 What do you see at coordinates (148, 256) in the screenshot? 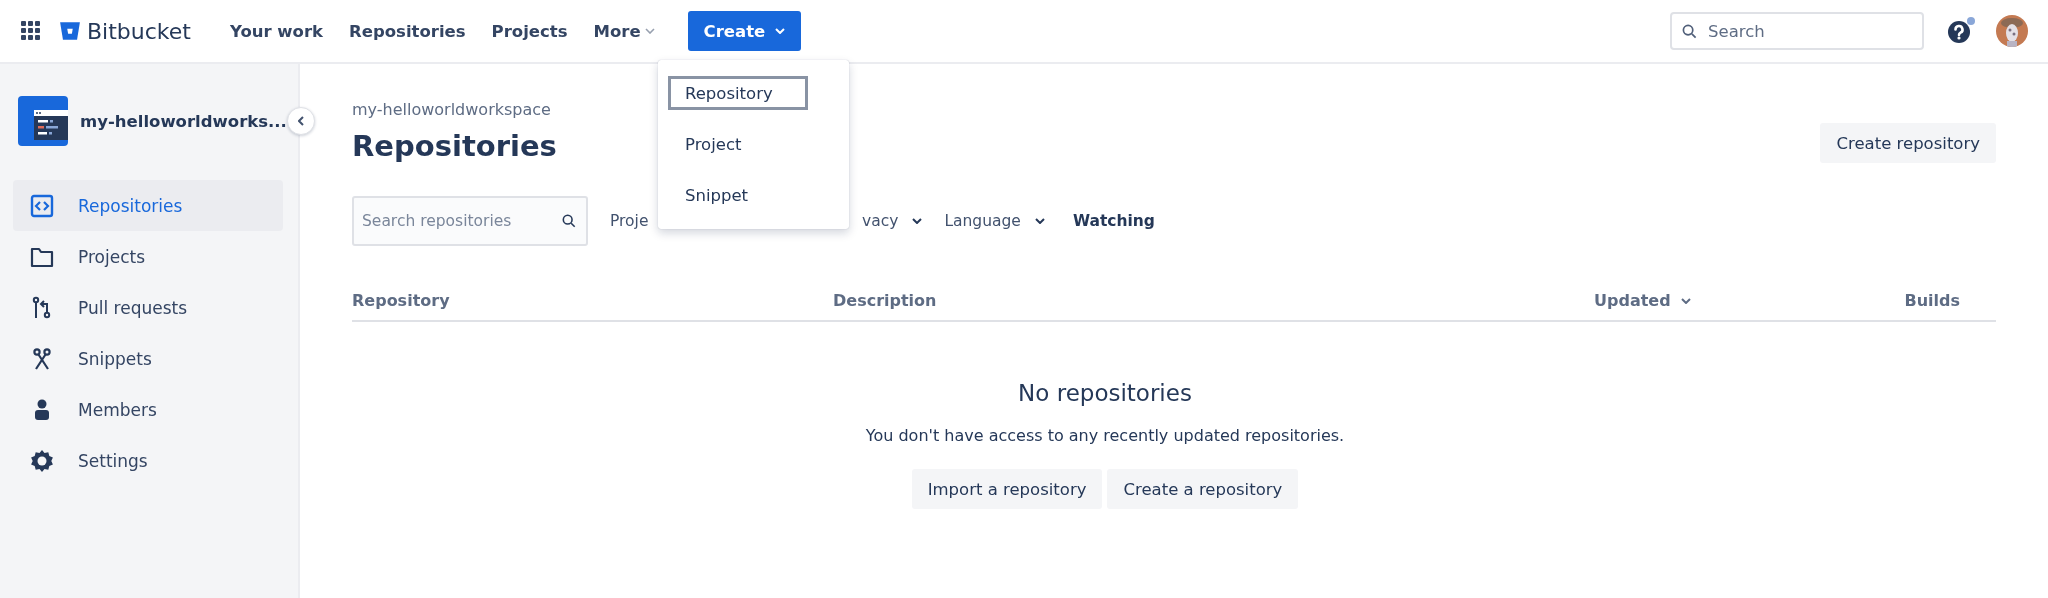
I see `sidebar-item: Projects` at bounding box center [148, 256].